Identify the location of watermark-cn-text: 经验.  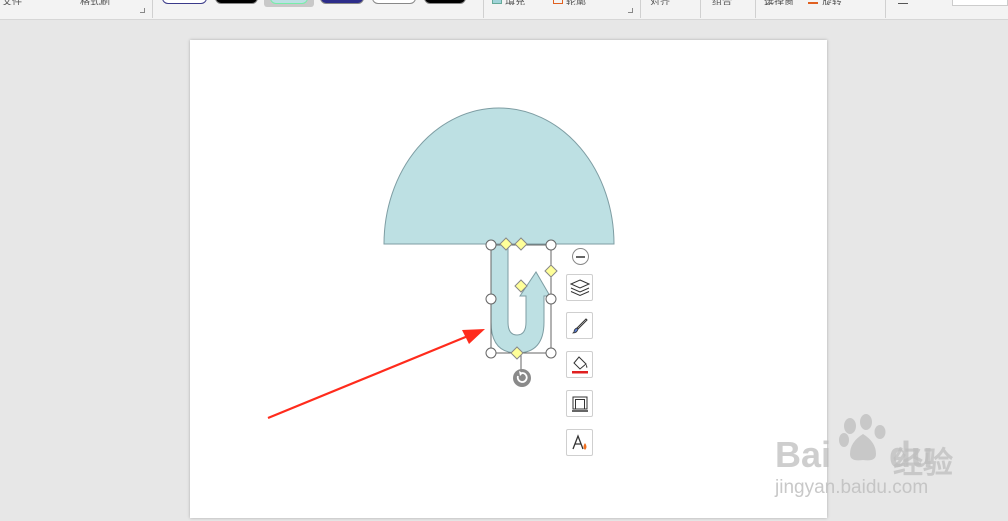
(923, 463).